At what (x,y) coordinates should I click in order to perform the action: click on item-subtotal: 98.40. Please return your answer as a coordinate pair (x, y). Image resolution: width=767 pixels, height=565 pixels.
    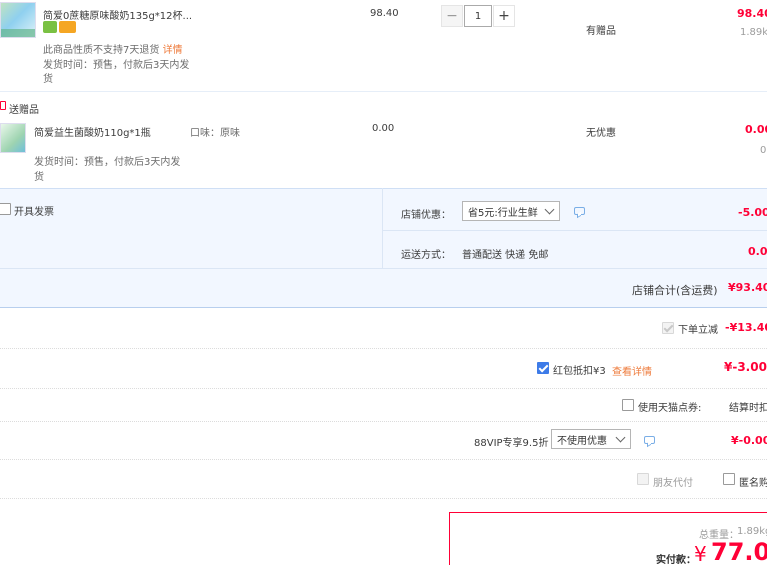
    Looking at the image, I should click on (752, 13).